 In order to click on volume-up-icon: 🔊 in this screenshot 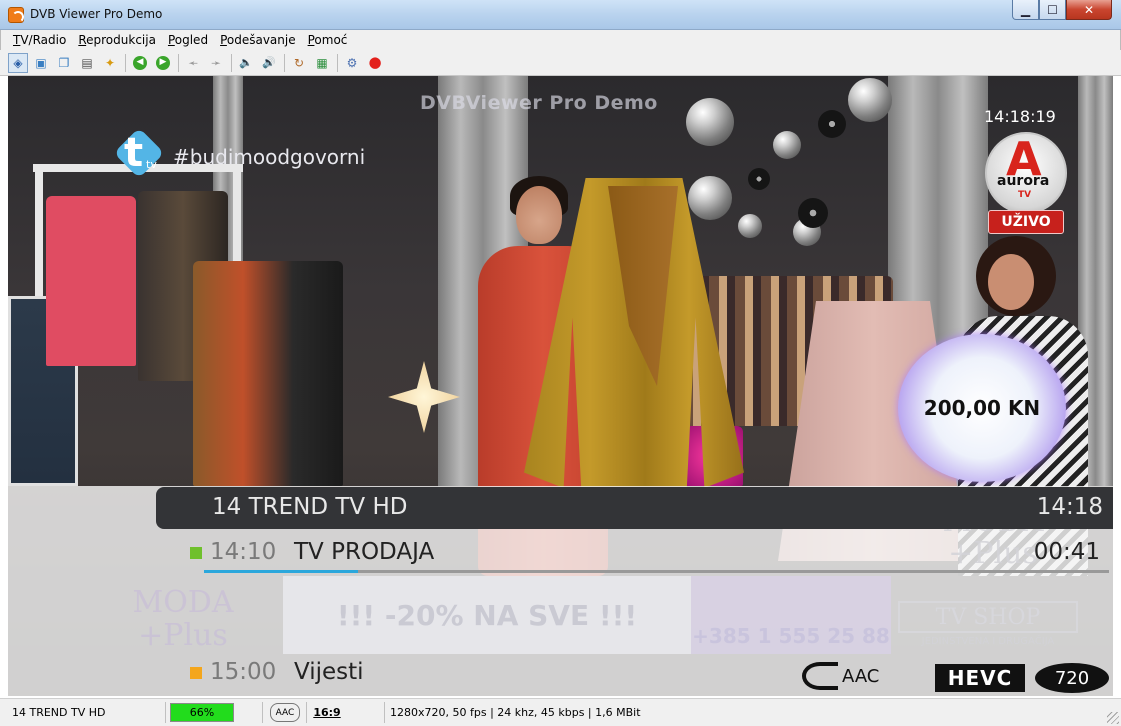, I will do `click(269, 62)`.